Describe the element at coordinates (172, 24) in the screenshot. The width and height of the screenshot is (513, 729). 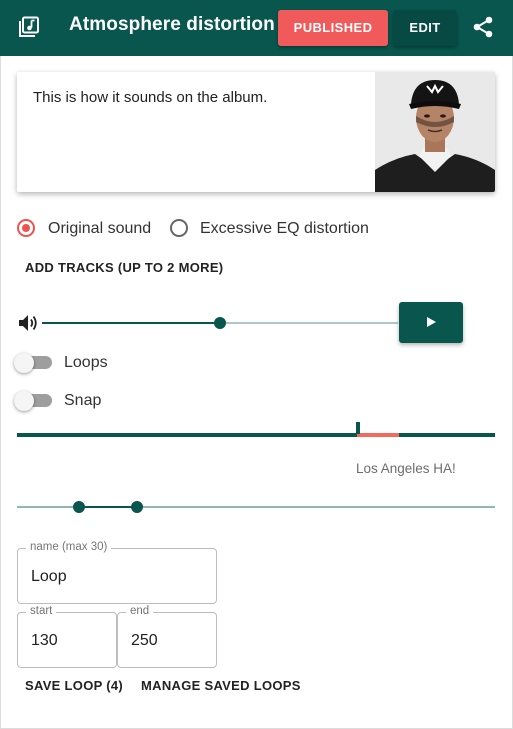
I see `page-title: Atmosphere distortion` at that location.